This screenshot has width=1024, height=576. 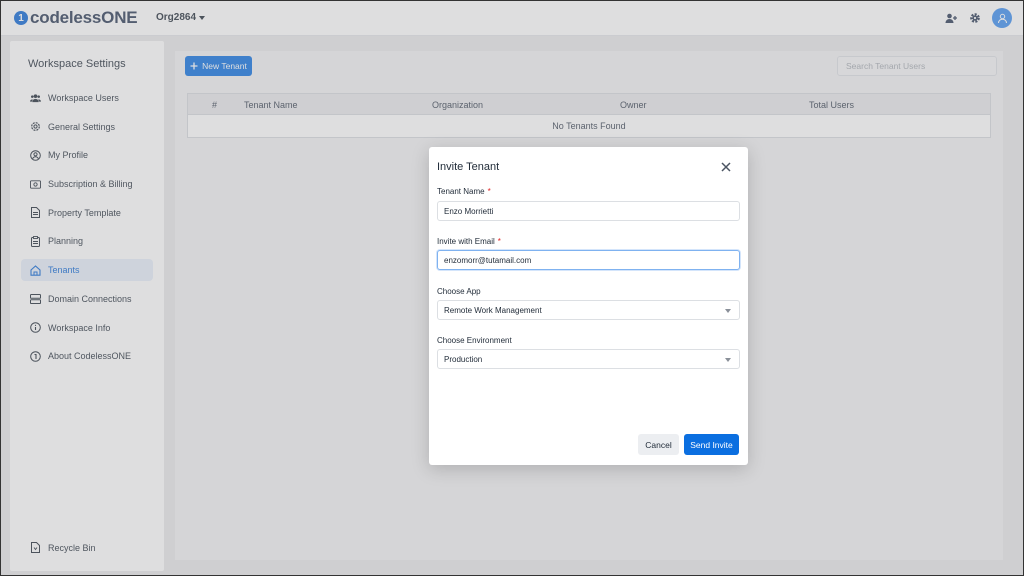 I want to click on tenant-name-label-text: Tenant Name, so click(x=461, y=191).